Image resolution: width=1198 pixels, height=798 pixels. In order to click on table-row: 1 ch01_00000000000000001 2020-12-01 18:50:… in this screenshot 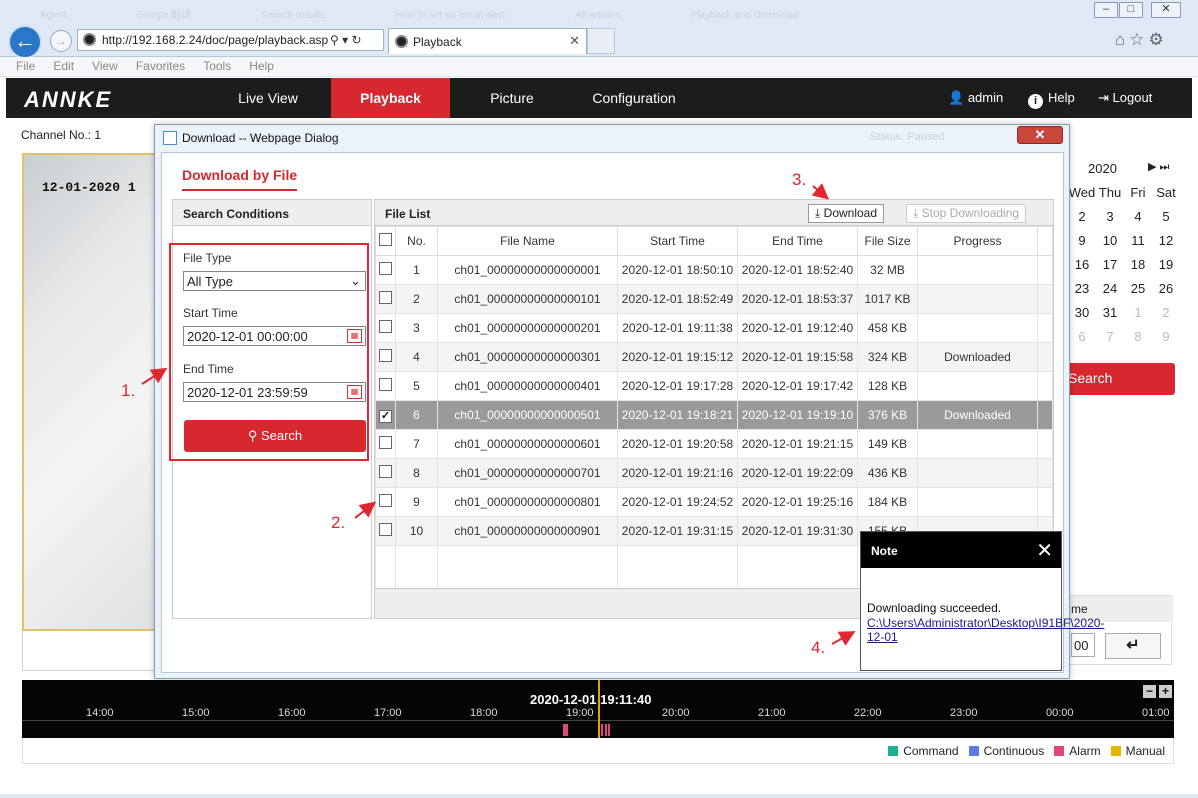, I will do `click(714, 270)`.